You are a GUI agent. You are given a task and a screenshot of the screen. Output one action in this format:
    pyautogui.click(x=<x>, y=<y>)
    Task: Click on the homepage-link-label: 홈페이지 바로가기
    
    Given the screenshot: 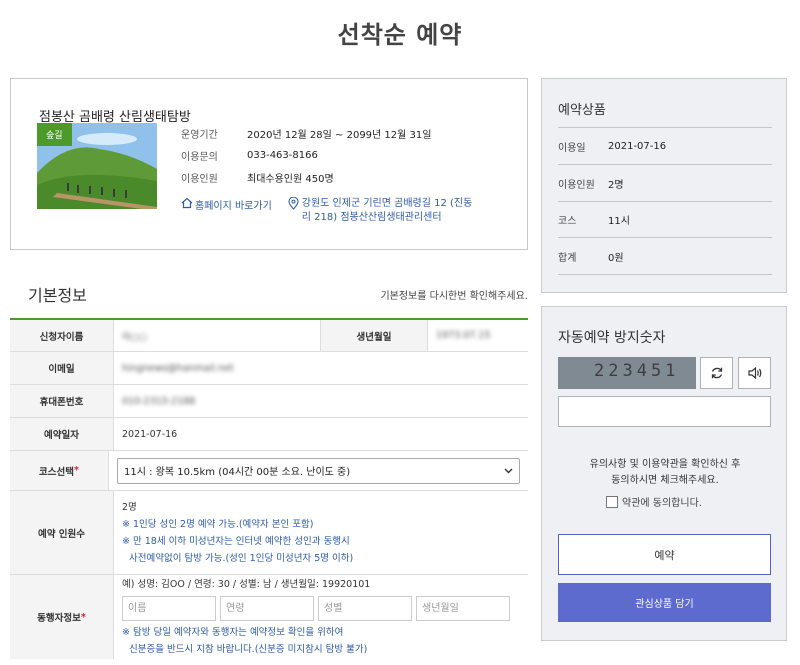 What is the action you would take?
    pyautogui.click(x=233, y=206)
    